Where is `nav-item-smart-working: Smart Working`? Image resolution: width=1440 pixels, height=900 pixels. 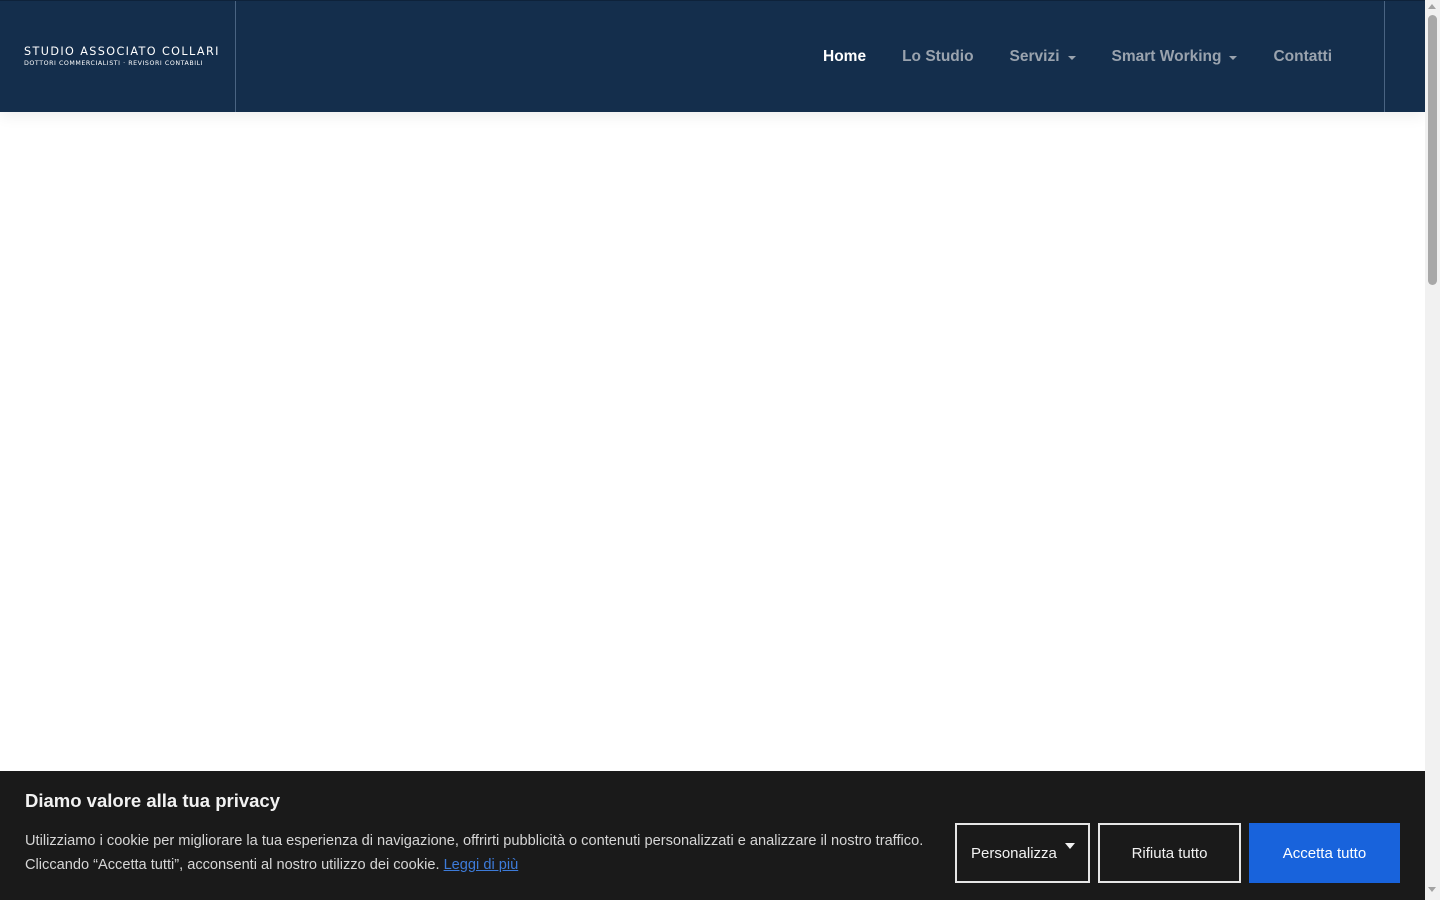 nav-item-smart-working: Smart Working is located at coordinates (1175, 57).